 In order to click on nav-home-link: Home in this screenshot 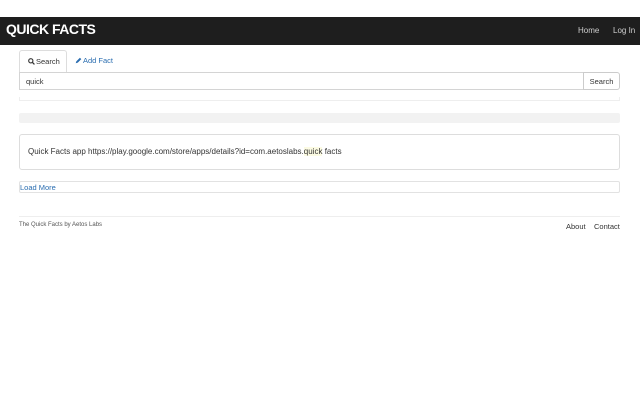, I will do `click(588, 30)`.